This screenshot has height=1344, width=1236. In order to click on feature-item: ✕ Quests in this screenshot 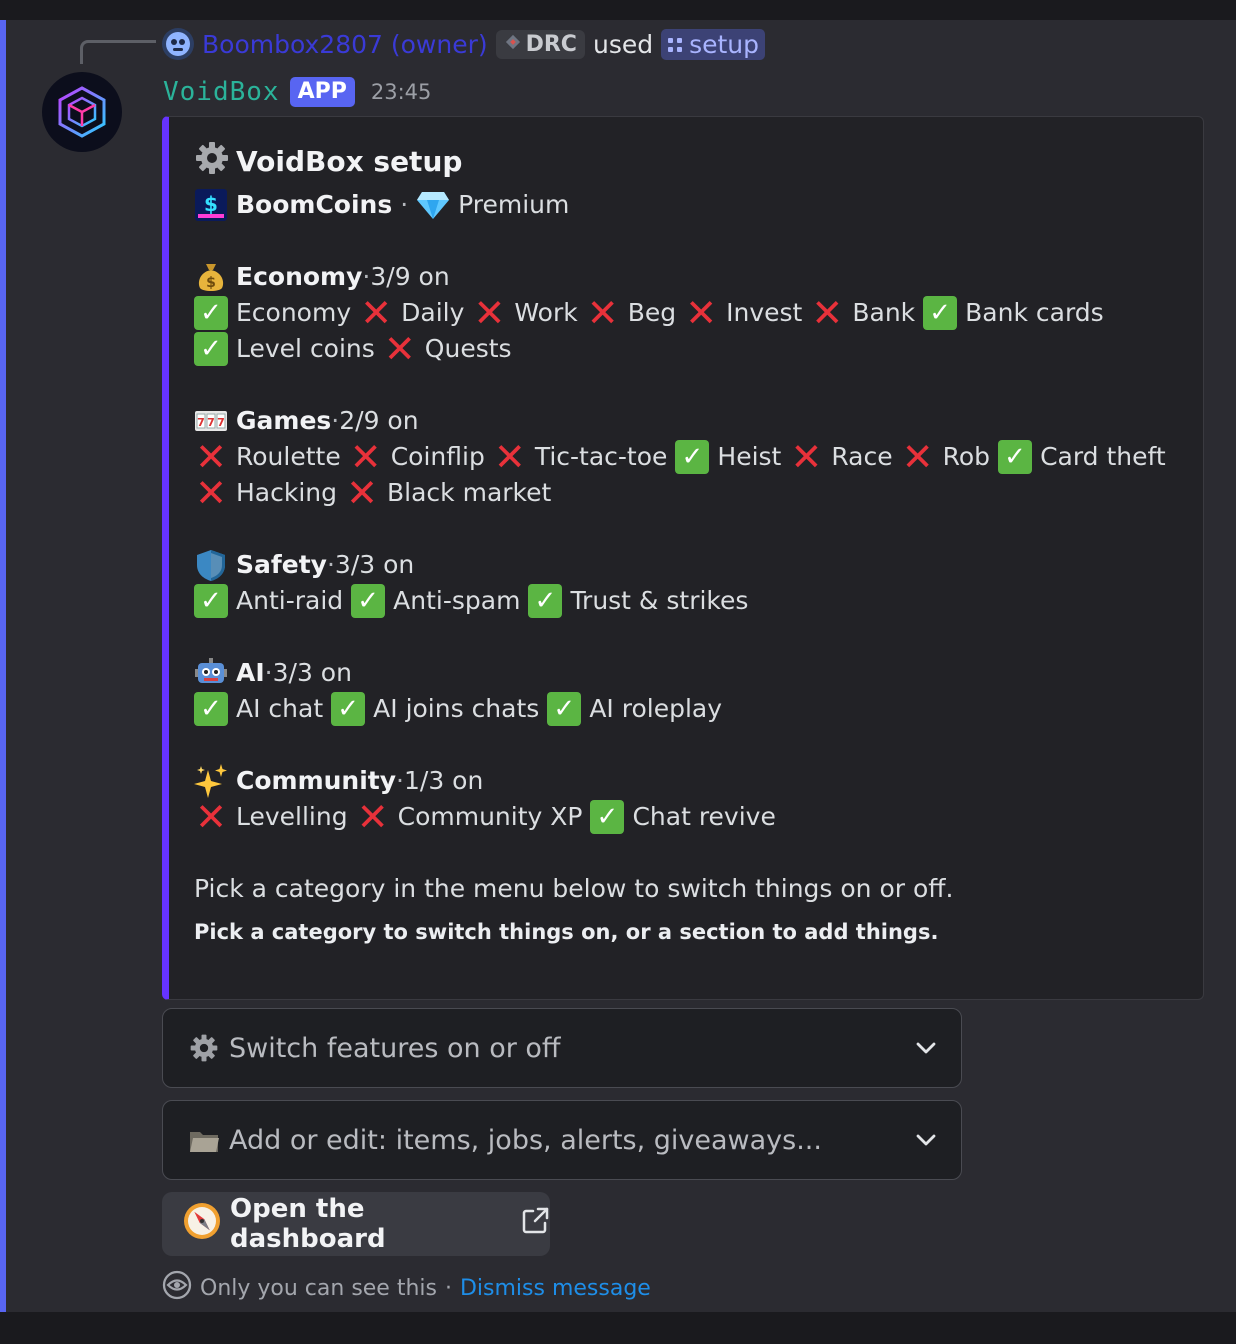, I will do `click(447, 349)`.